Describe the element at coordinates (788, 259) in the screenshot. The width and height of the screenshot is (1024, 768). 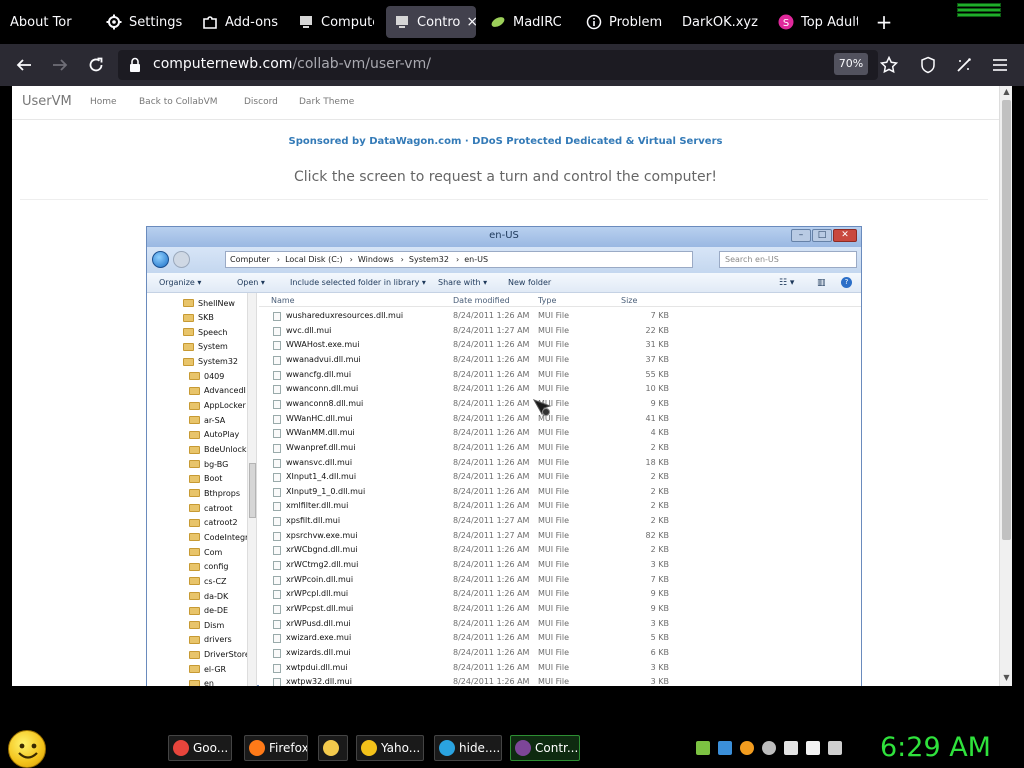
I see `explorer-search-input: Search en-US` at that location.